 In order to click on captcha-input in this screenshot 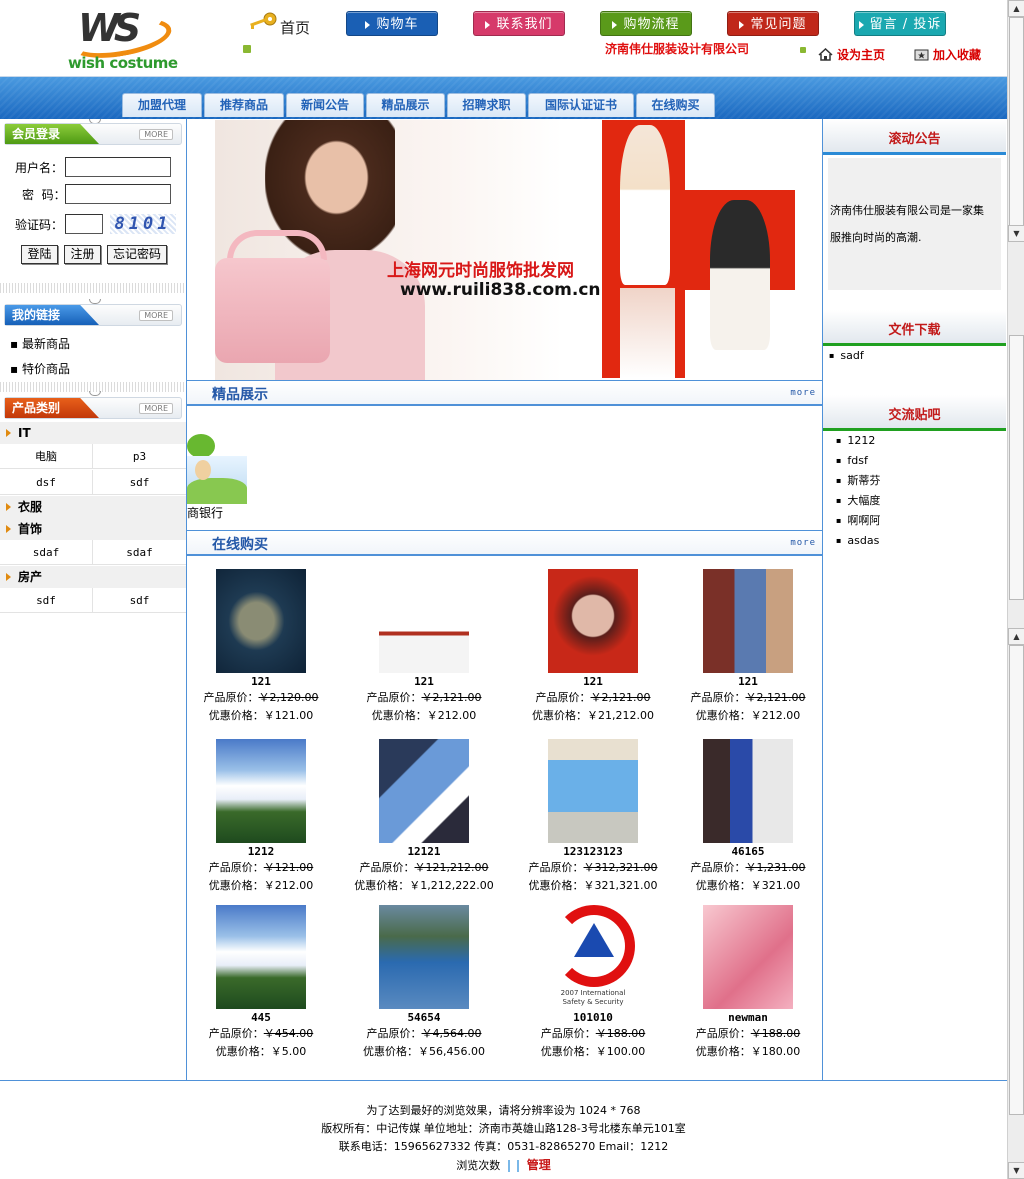, I will do `click(84, 224)`.